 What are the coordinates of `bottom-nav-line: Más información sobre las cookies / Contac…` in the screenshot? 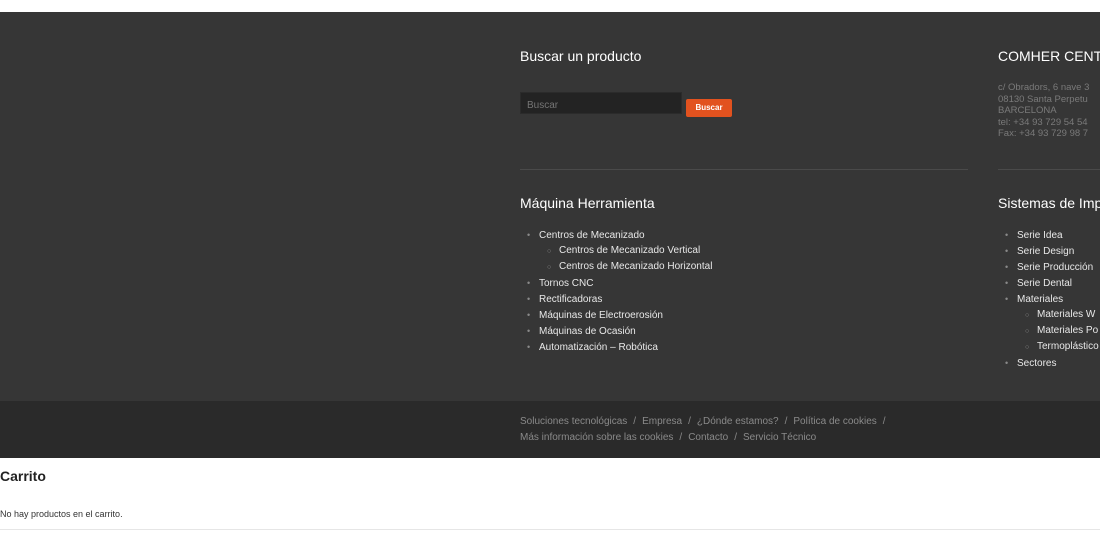 It's located at (668, 437).